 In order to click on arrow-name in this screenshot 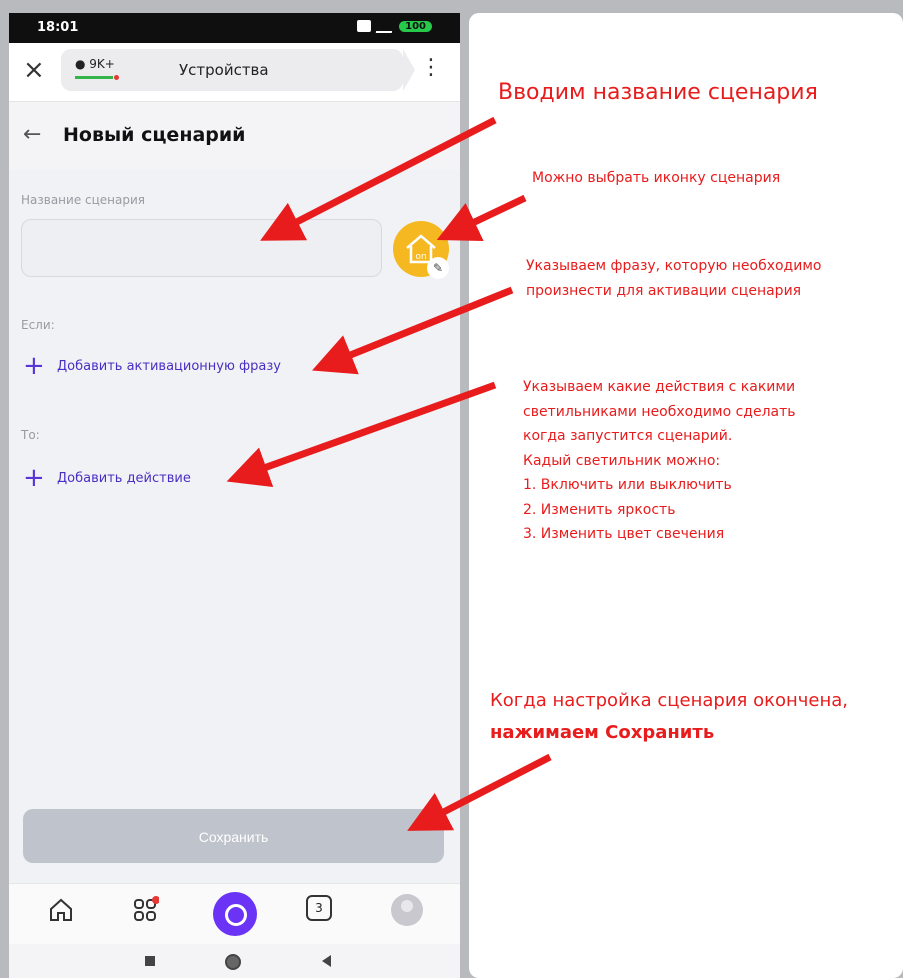, I will do `click(378, 178)`.